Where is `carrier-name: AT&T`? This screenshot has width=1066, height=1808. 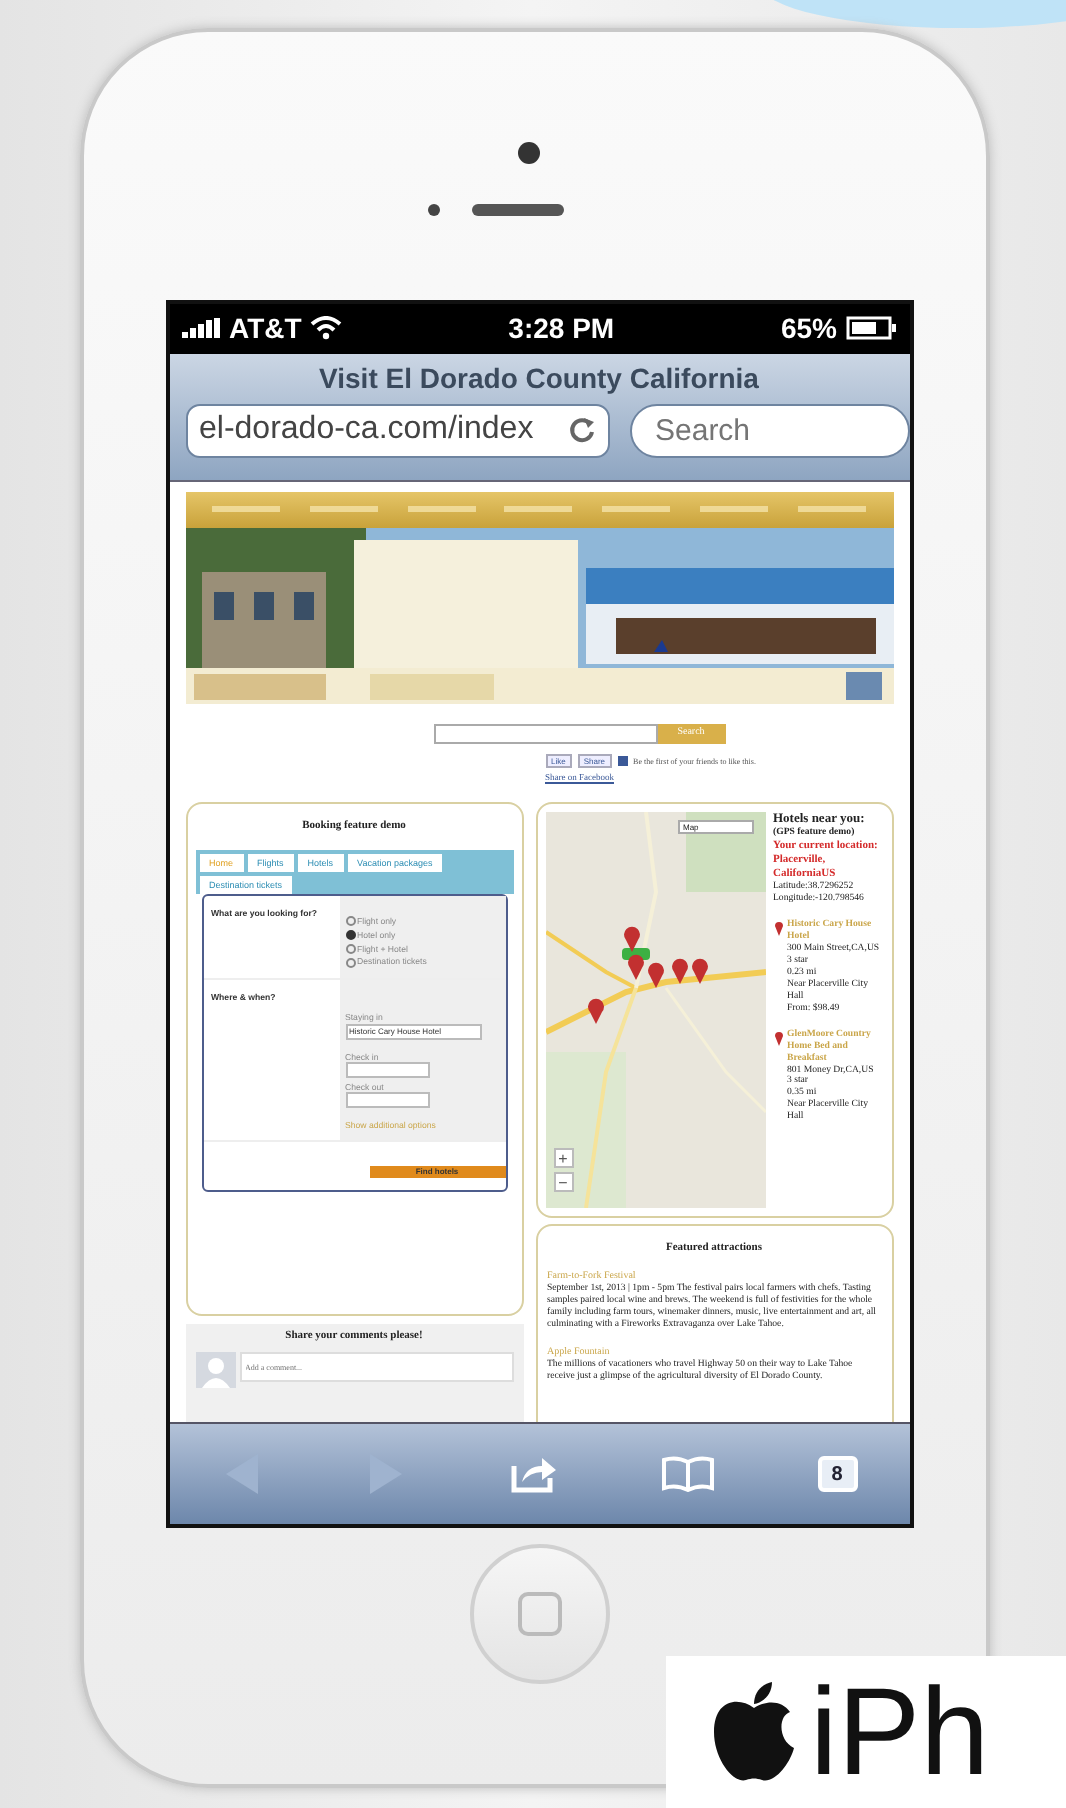
carrier-name: AT&T is located at coordinates (265, 328).